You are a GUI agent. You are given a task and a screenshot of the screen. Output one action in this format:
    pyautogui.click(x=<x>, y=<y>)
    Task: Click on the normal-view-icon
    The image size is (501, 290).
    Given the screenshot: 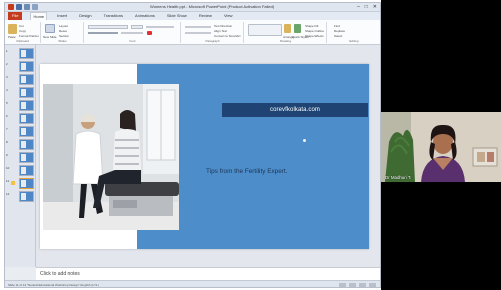 What is the action you would take?
    pyautogui.click(x=342, y=285)
    